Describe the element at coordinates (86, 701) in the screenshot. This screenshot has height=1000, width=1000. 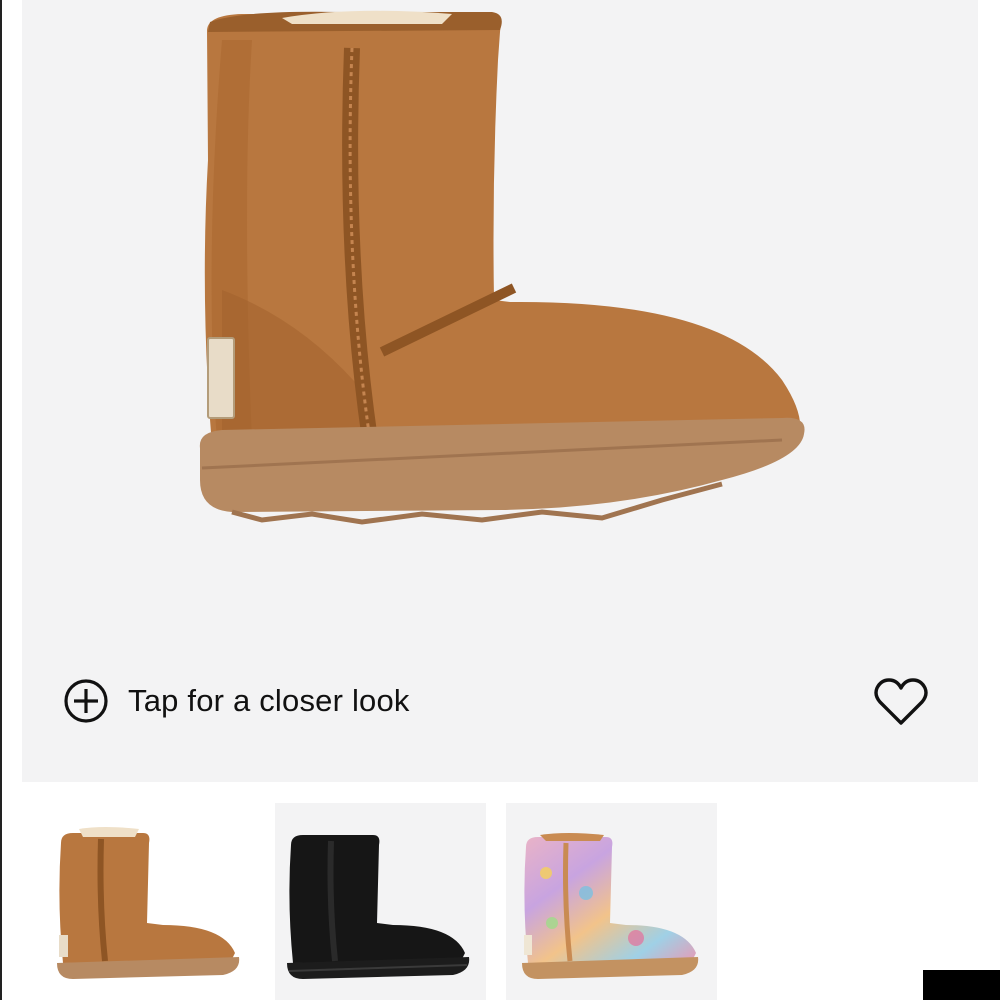
I see `plus-circle-icon` at that location.